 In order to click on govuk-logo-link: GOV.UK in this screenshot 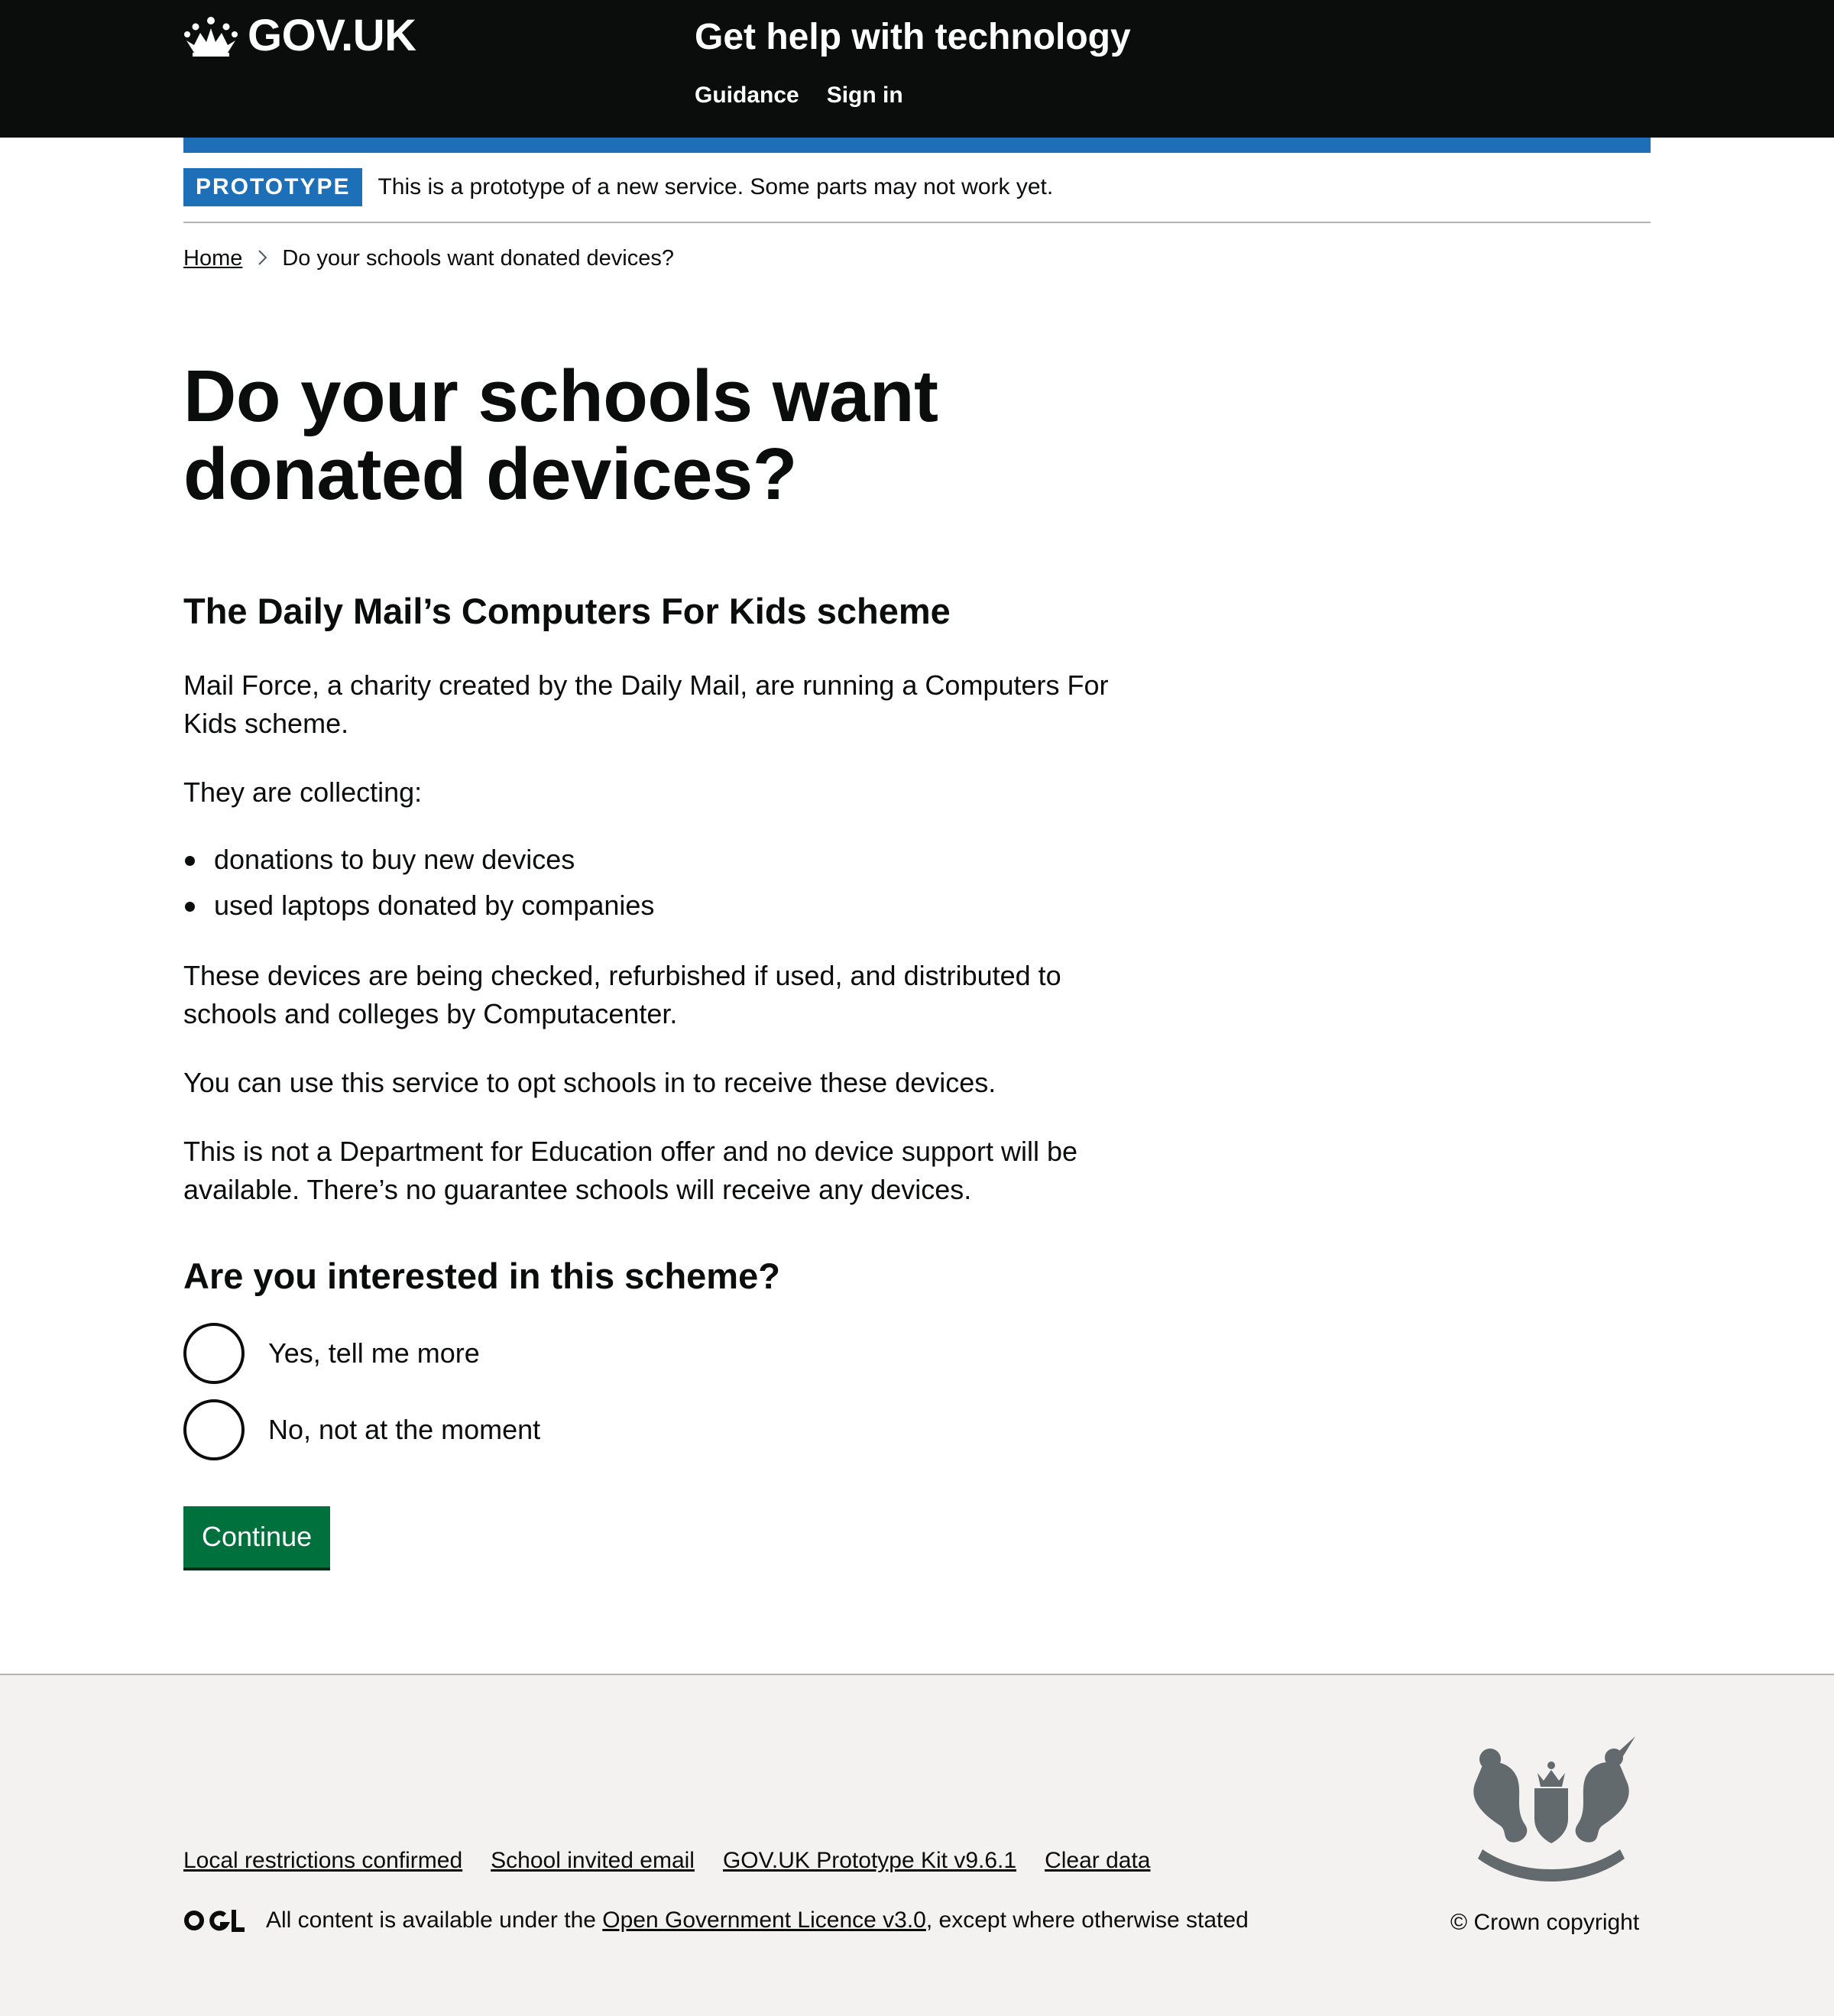, I will do `click(299, 36)`.